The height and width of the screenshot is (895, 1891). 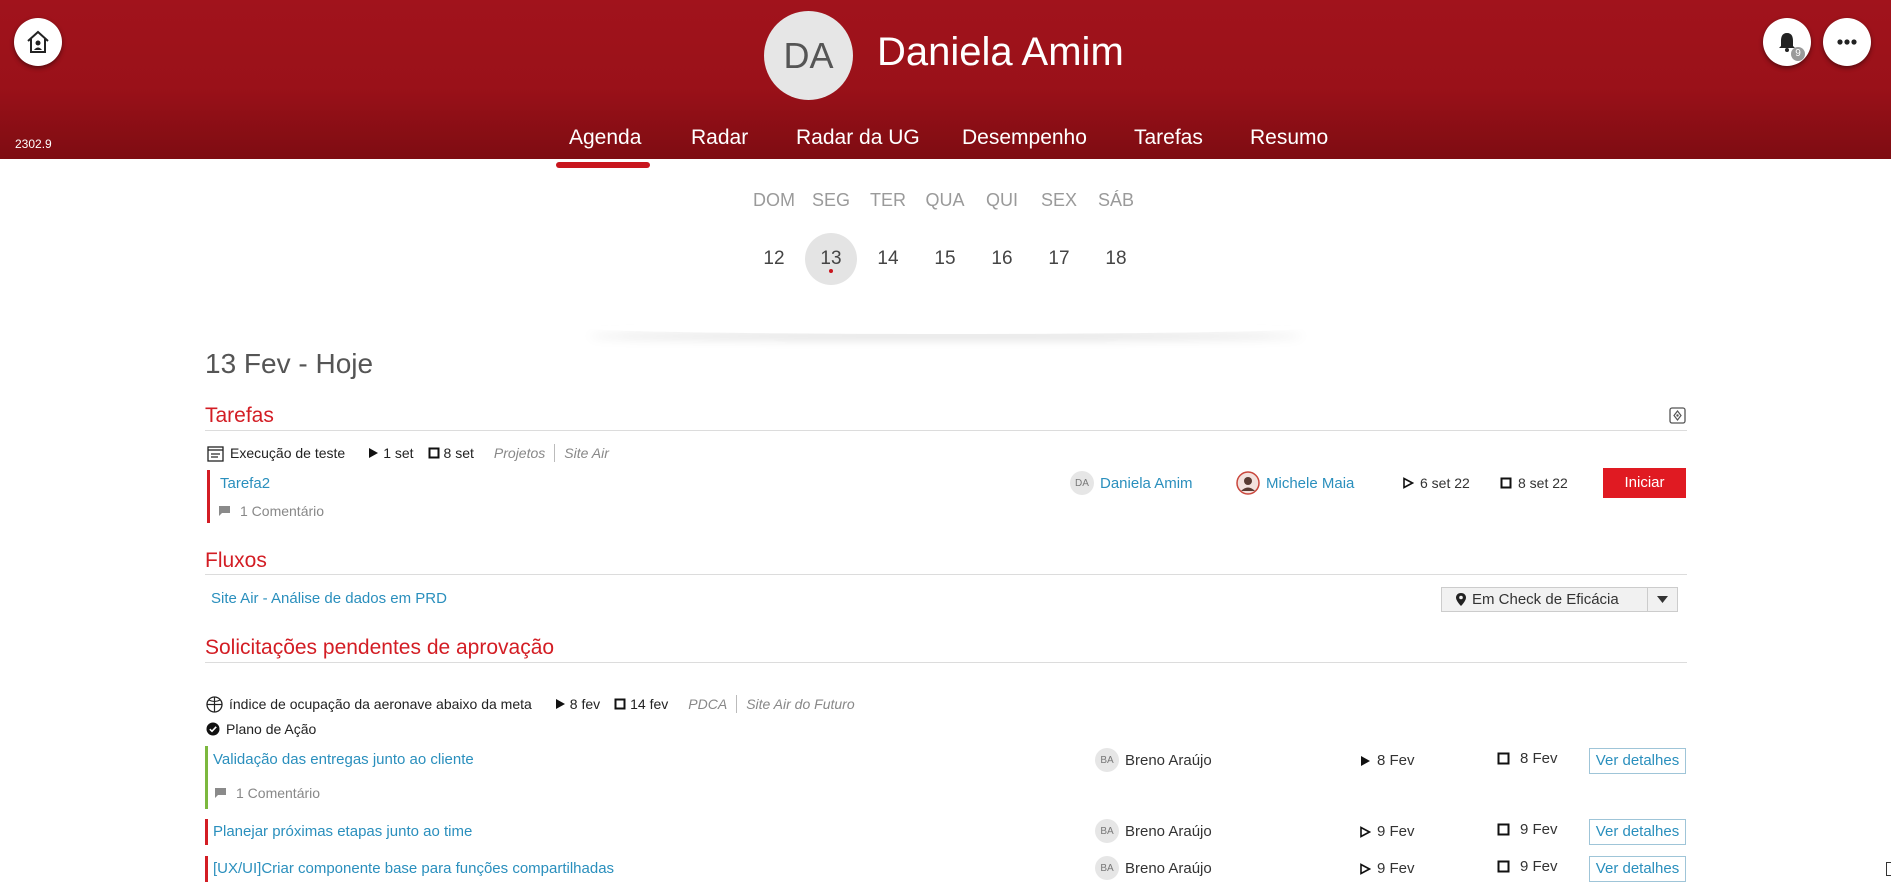 I want to click on tab-tarefas: Tarefas, so click(x=1168, y=138).